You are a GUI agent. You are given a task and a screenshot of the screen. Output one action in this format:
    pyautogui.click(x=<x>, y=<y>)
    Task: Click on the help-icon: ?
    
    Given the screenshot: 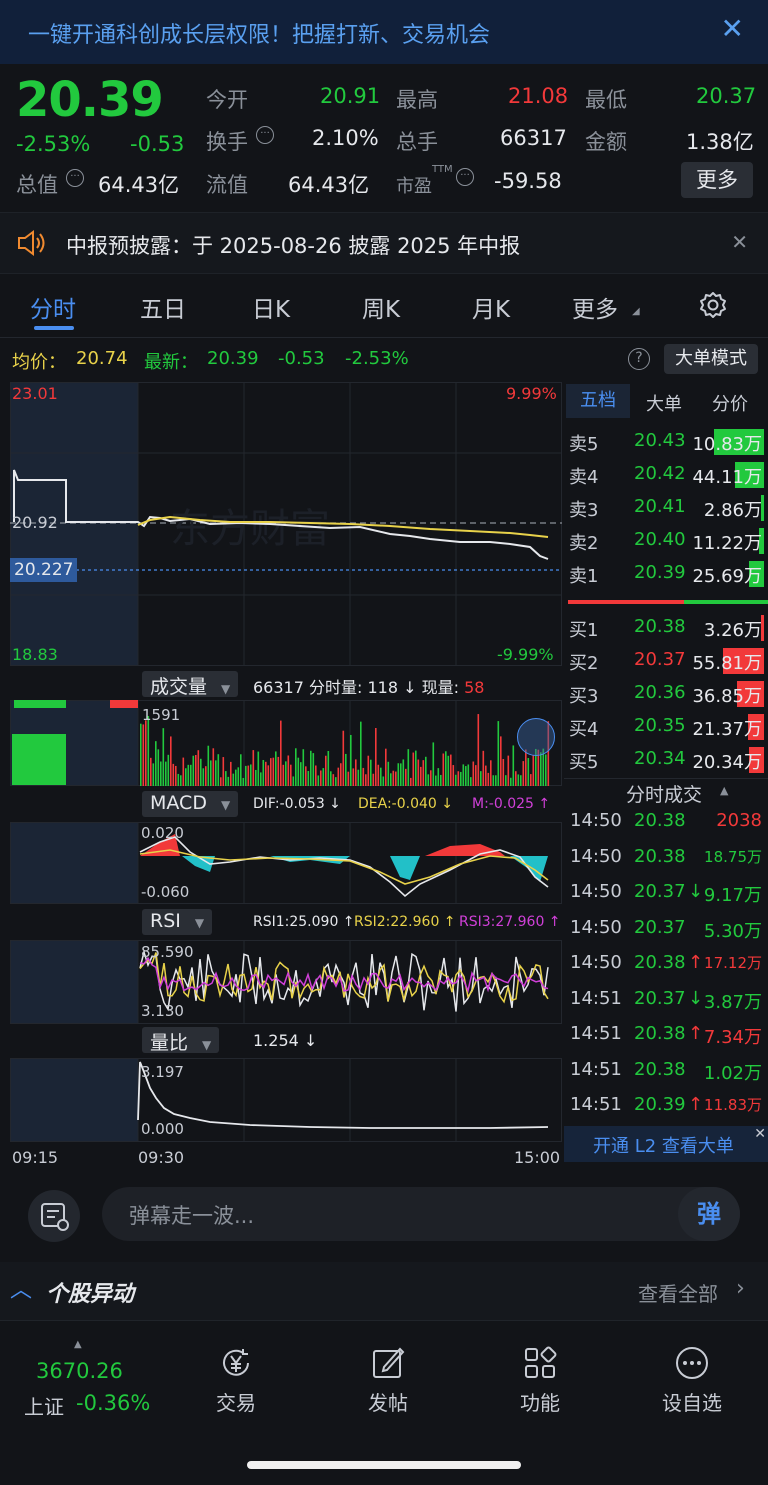 What is the action you would take?
    pyautogui.click(x=639, y=359)
    